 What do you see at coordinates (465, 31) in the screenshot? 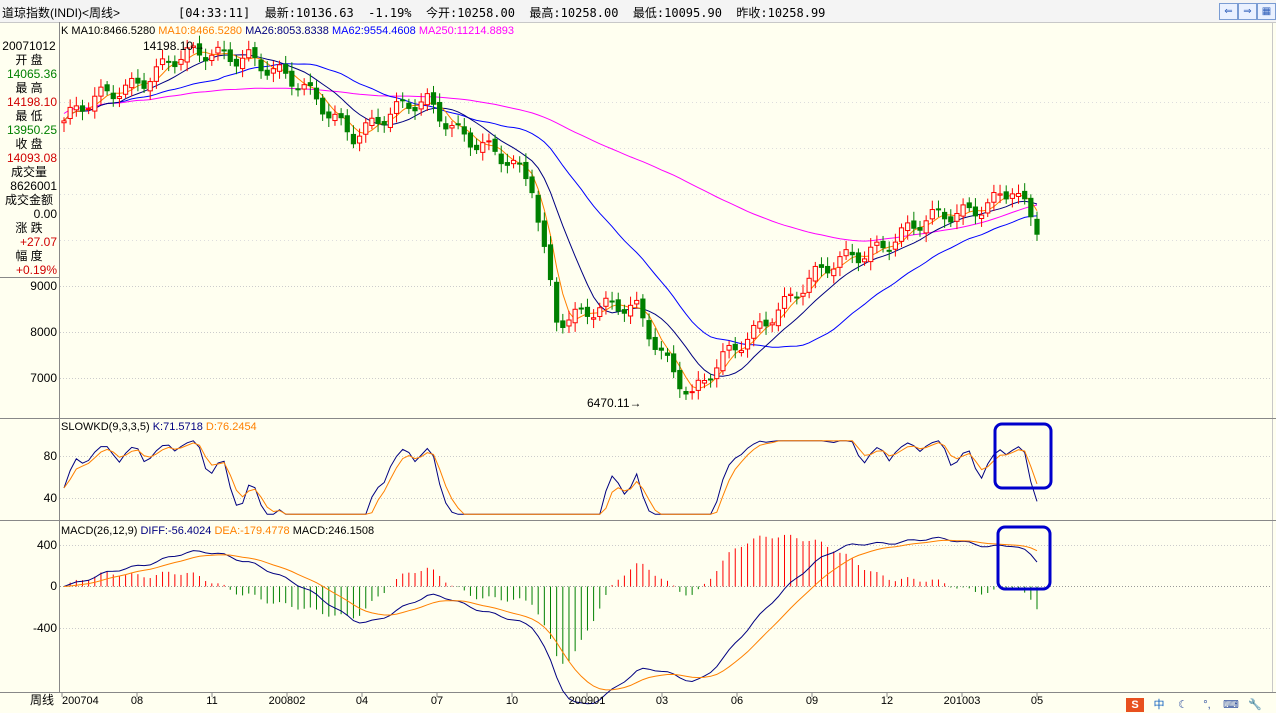
I see `main-legend-item-5: MA250:11214.8893` at bounding box center [465, 31].